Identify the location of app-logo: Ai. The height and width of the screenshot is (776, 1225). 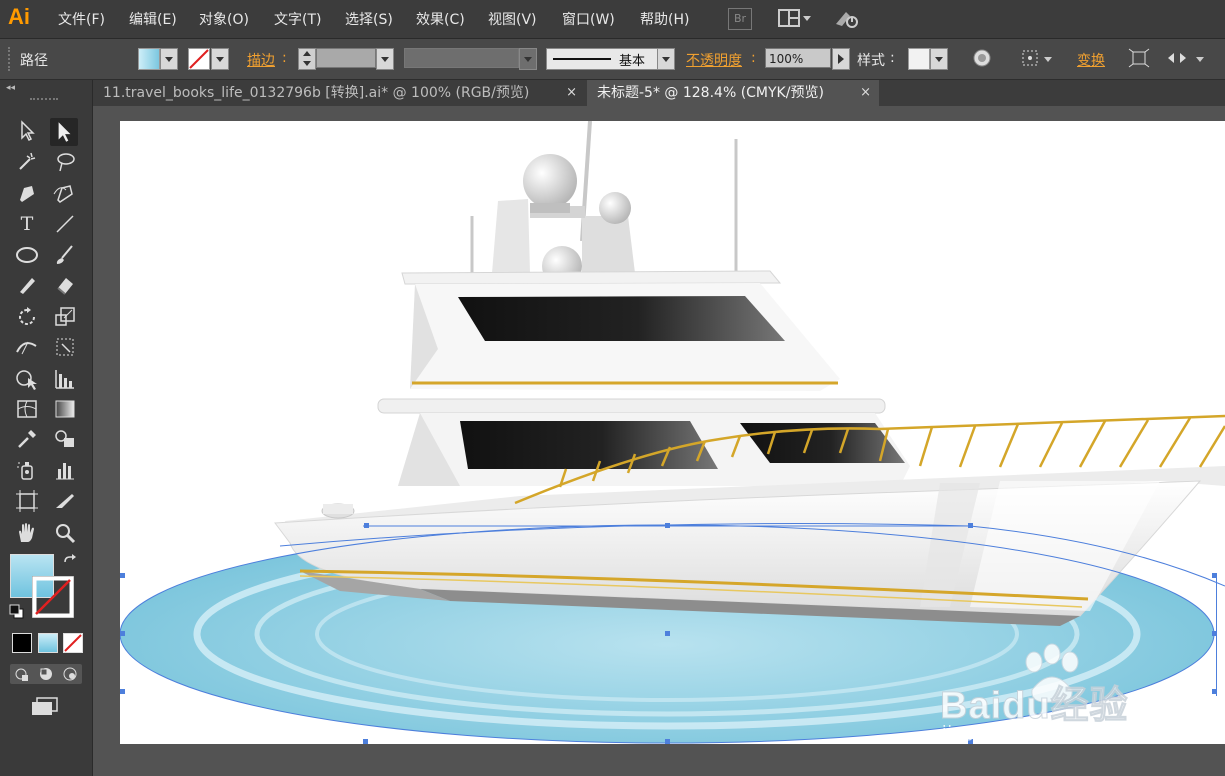
(19, 16).